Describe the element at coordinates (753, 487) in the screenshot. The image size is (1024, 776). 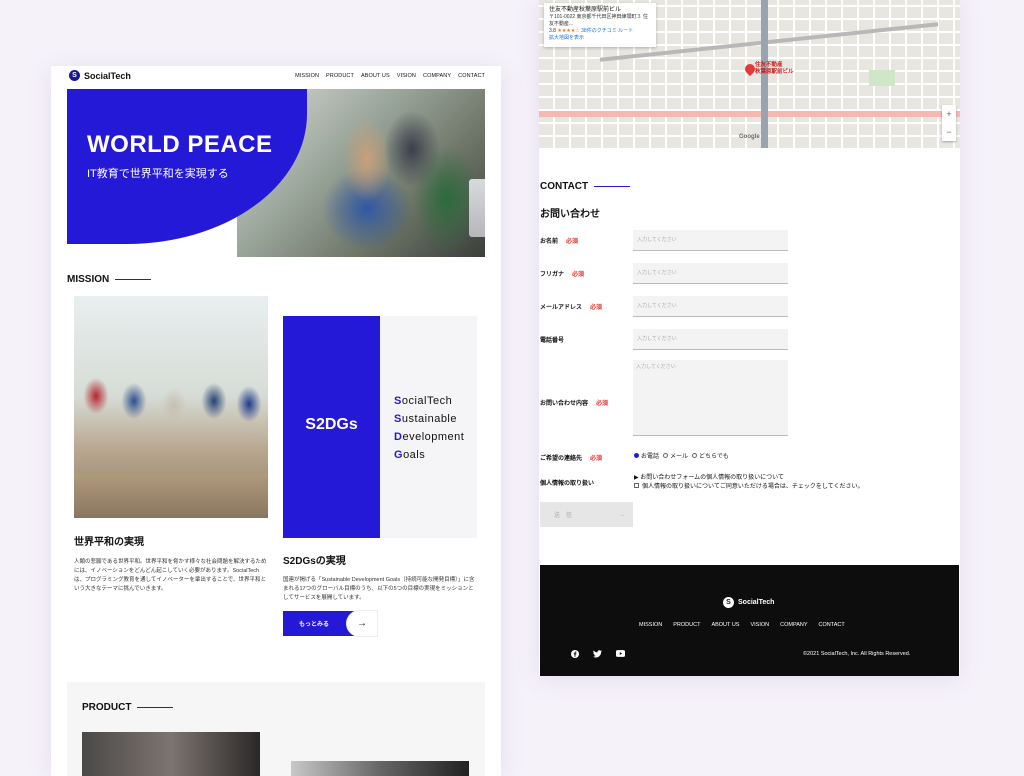
I see `privacy-consent-text: 個人情報の取り扱いについてご同意いただける場合は、チェックをしてください。` at that location.